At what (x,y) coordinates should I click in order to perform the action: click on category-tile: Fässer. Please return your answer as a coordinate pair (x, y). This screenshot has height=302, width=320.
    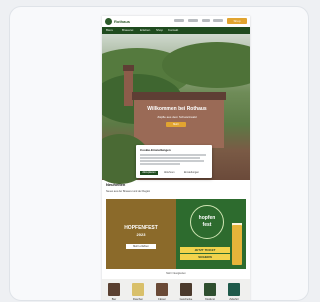
    Looking at the image, I should click on (162, 291).